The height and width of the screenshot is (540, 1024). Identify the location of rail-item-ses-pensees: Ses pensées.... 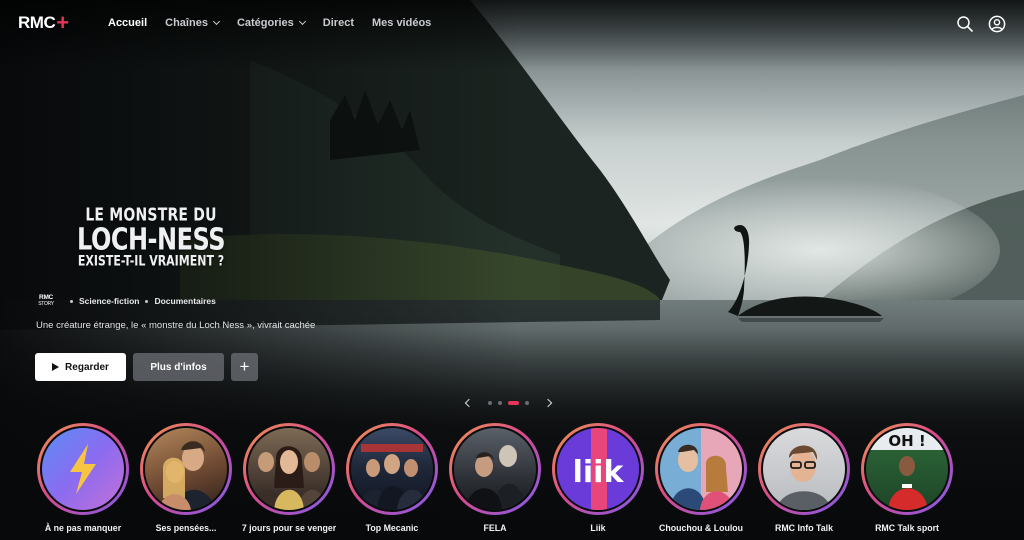
(186, 478).